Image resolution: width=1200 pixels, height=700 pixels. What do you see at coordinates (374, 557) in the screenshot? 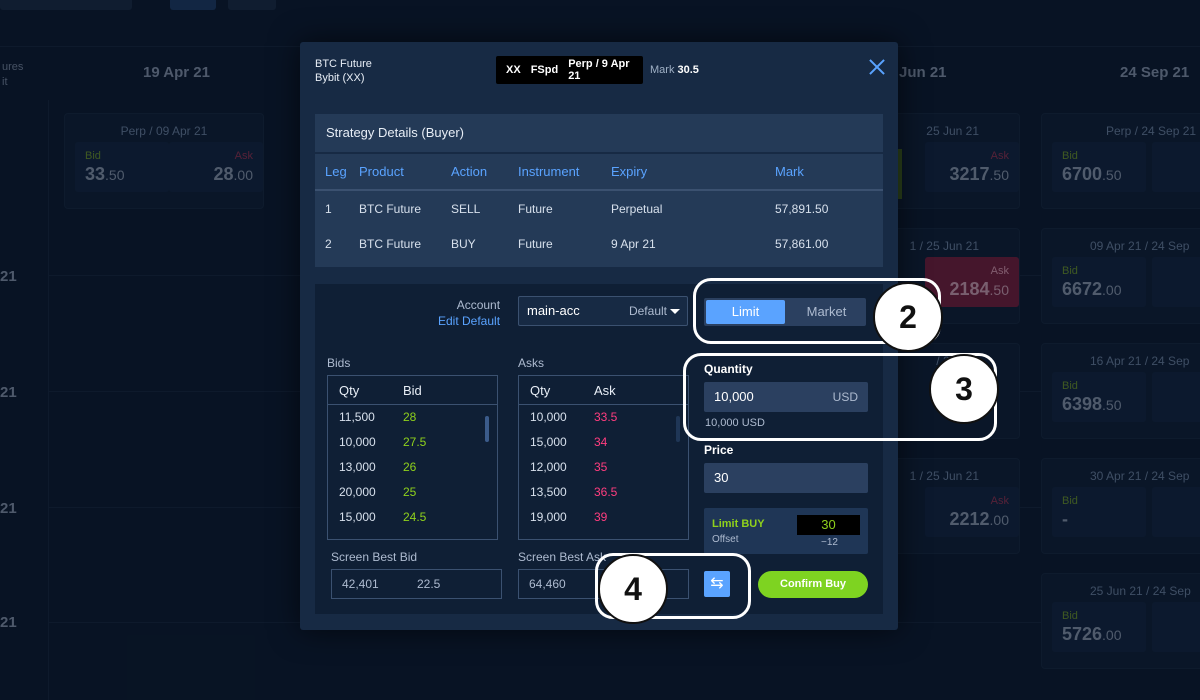
I see `screen-best-bid-label: Screen Best Bid` at bounding box center [374, 557].